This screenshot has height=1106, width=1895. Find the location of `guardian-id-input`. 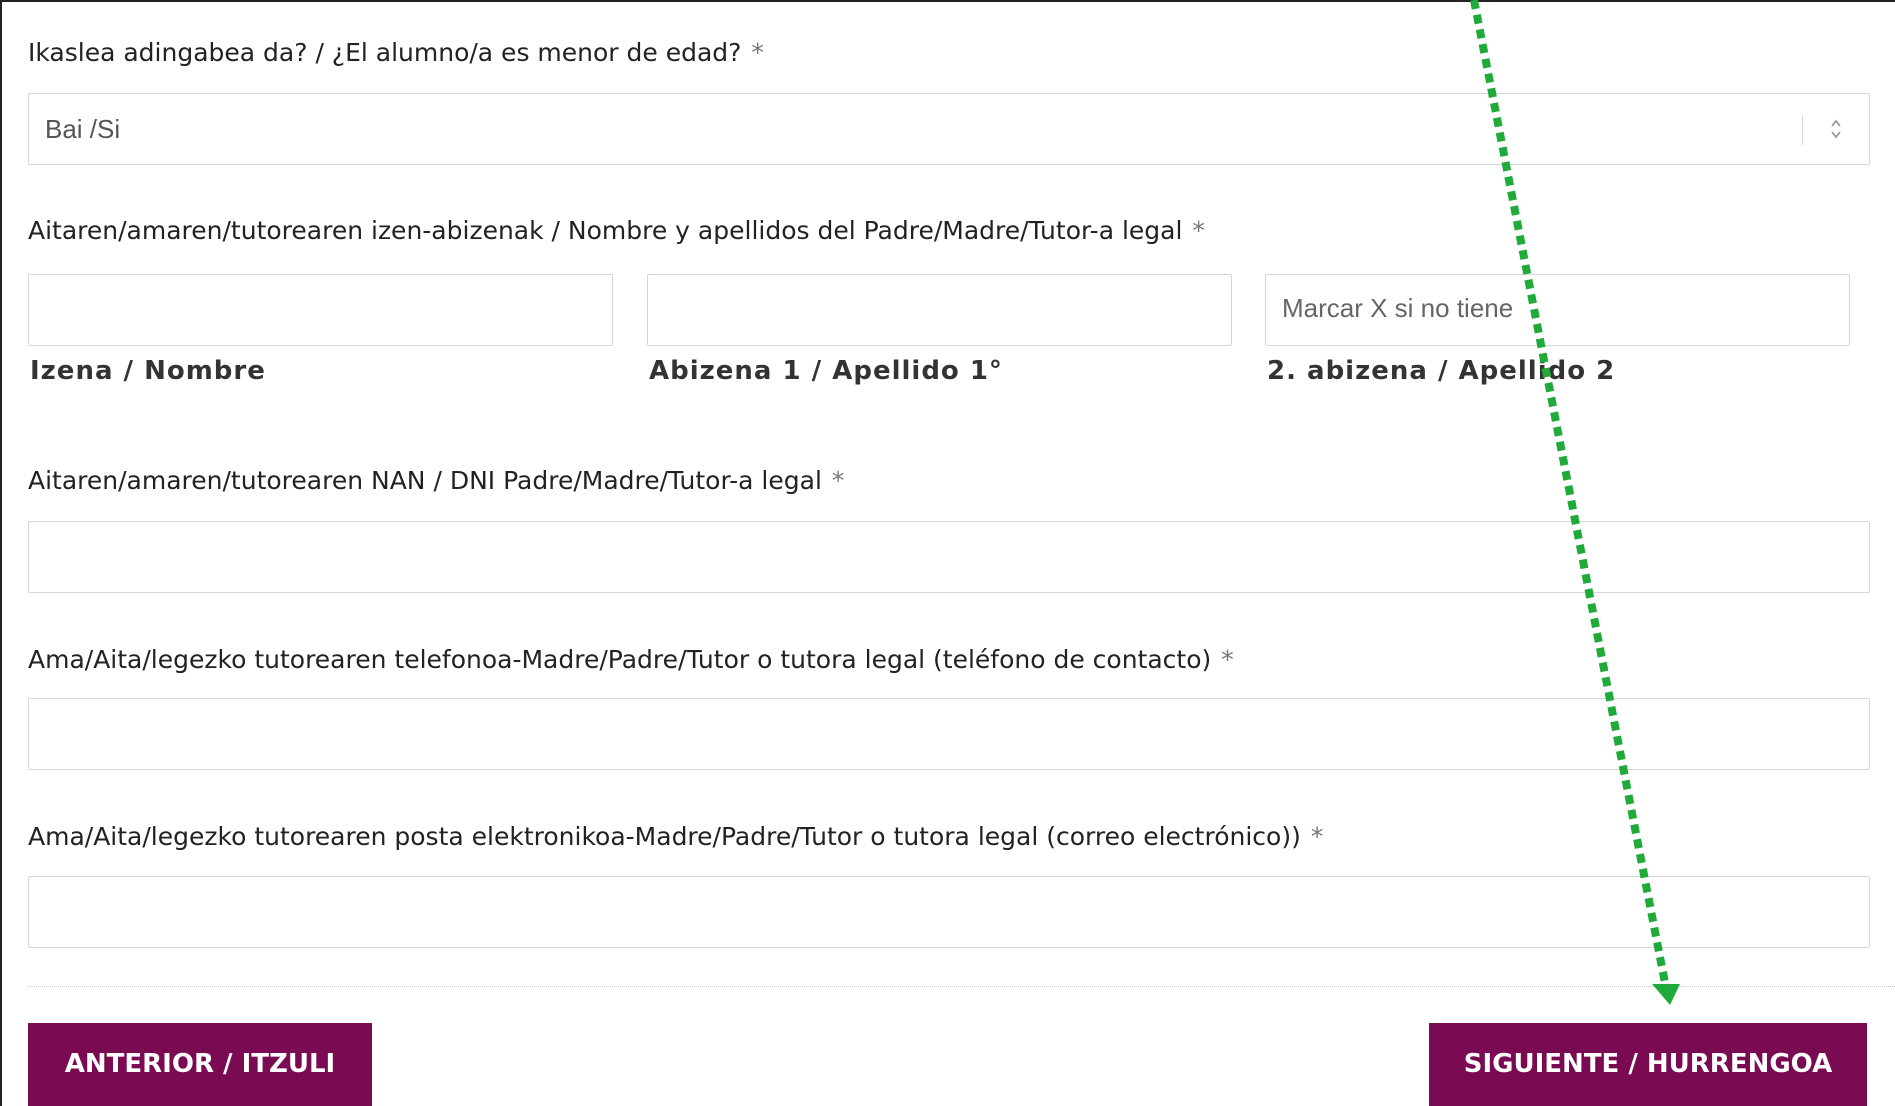

guardian-id-input is located at coordinates (949, 557).